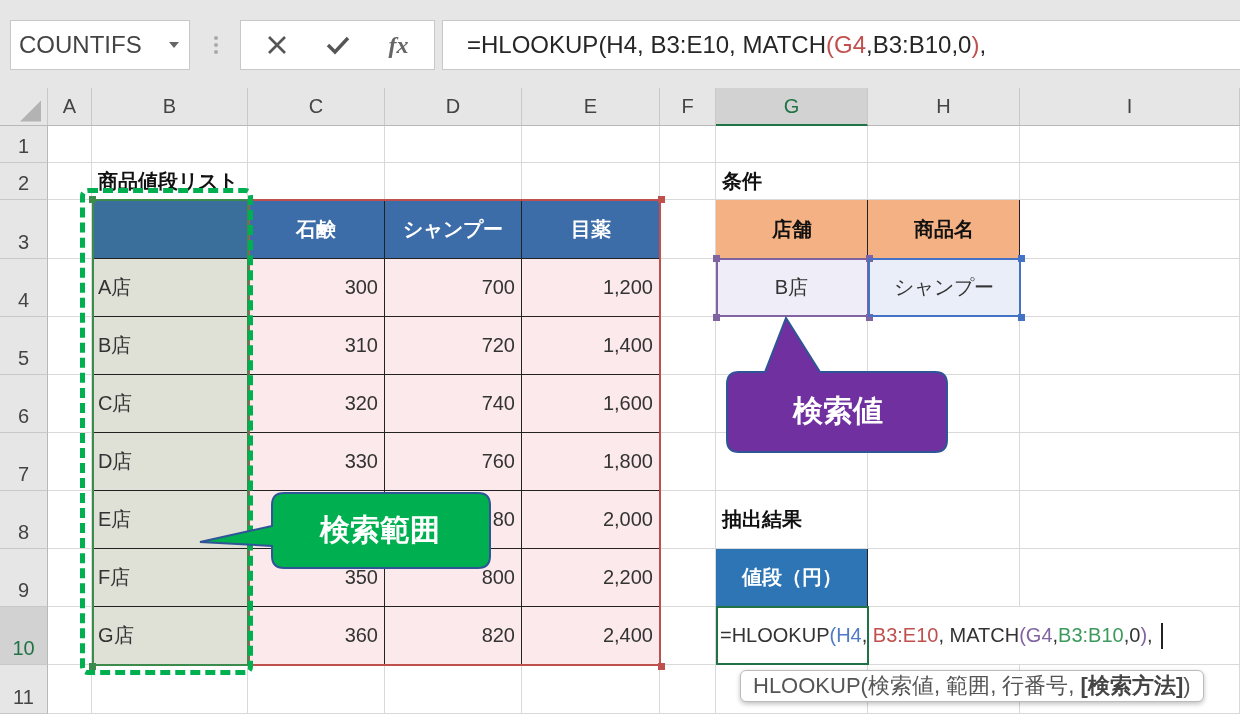 This screenshot has width=1240, height=714. What do you see at coordinates (24, 578) in the screenshot?
I see `row-header: 9` at bounding box center [24, 578].